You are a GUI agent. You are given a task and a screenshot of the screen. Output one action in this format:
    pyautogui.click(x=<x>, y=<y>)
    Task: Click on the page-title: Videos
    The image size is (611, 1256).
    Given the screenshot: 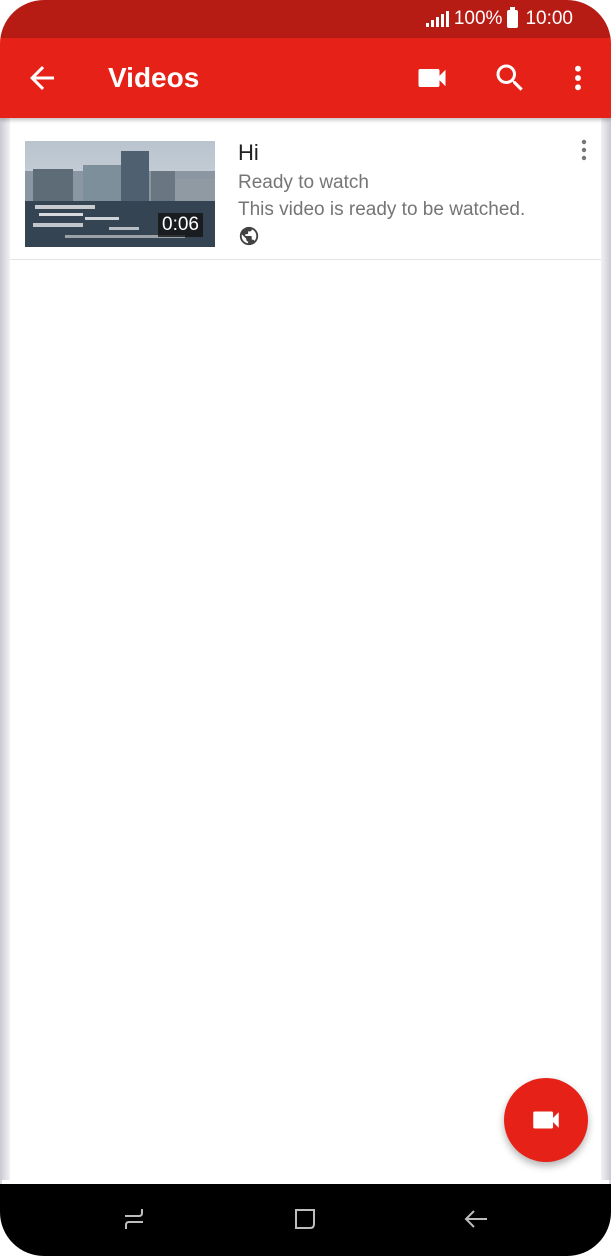 What is the action you would take?
    pyautogui.click(x=154, y=77)
    